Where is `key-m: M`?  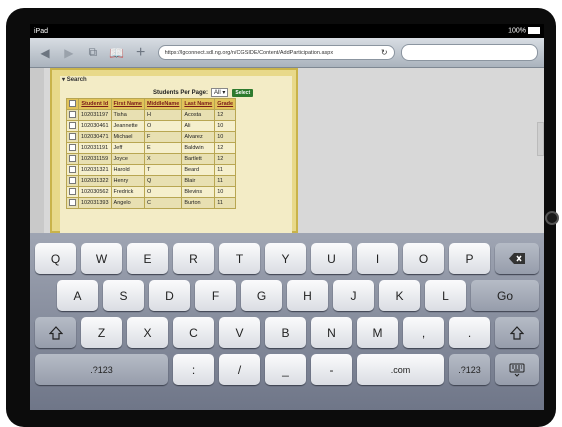
key-m: M is located at coordinates (377, 332).